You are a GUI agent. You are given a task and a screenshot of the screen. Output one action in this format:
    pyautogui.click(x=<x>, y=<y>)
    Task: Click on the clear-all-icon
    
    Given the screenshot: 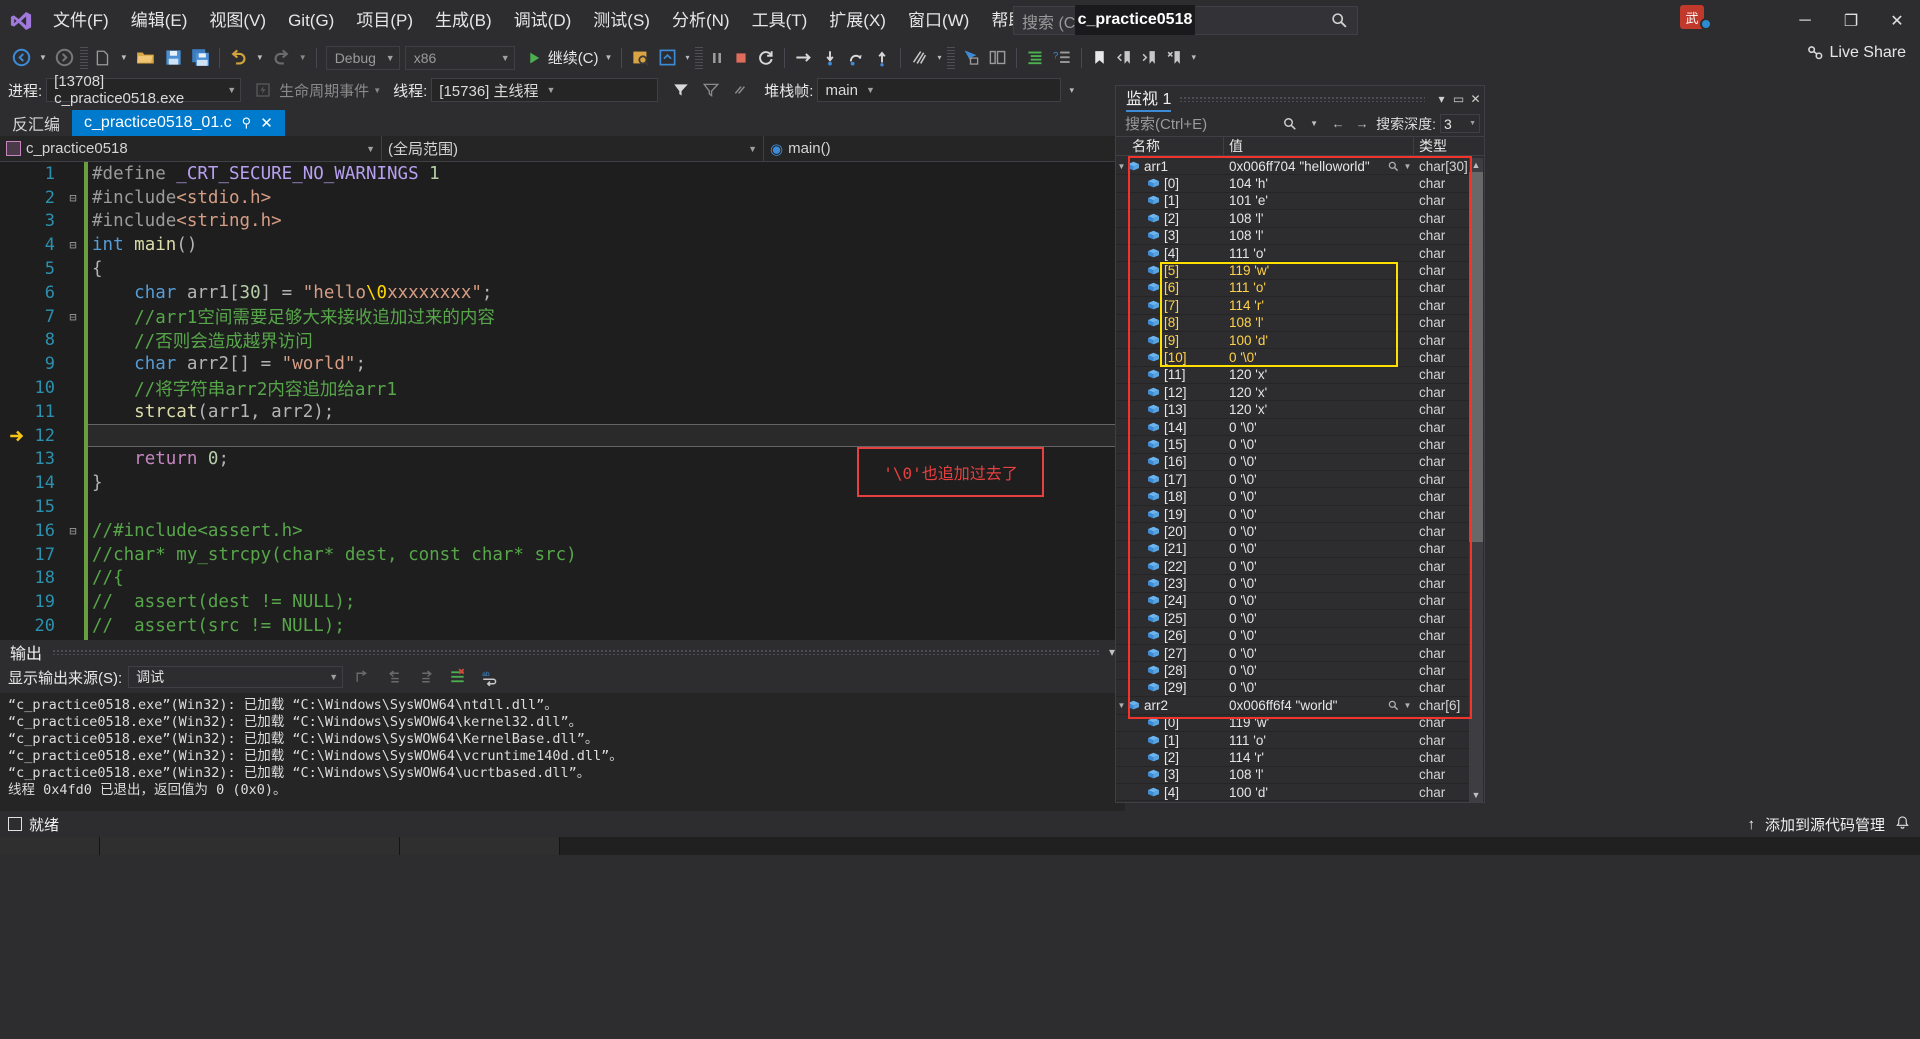 What is the action you would take?
    pyautogui.click(x=458, y=677)
    